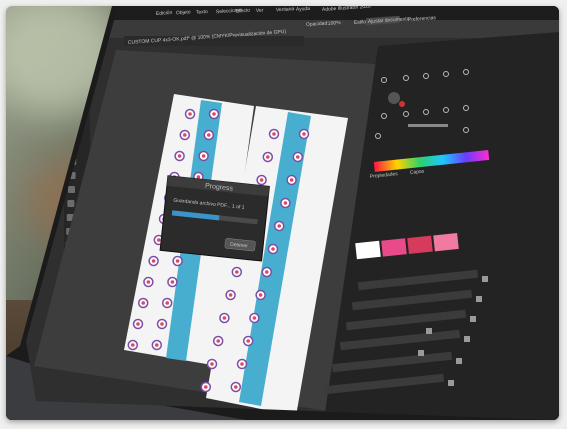  What do you see at coordinates (361, 22) in the screenshot?
I see `control-style: Estilo:` at bounding box center [361, 22].